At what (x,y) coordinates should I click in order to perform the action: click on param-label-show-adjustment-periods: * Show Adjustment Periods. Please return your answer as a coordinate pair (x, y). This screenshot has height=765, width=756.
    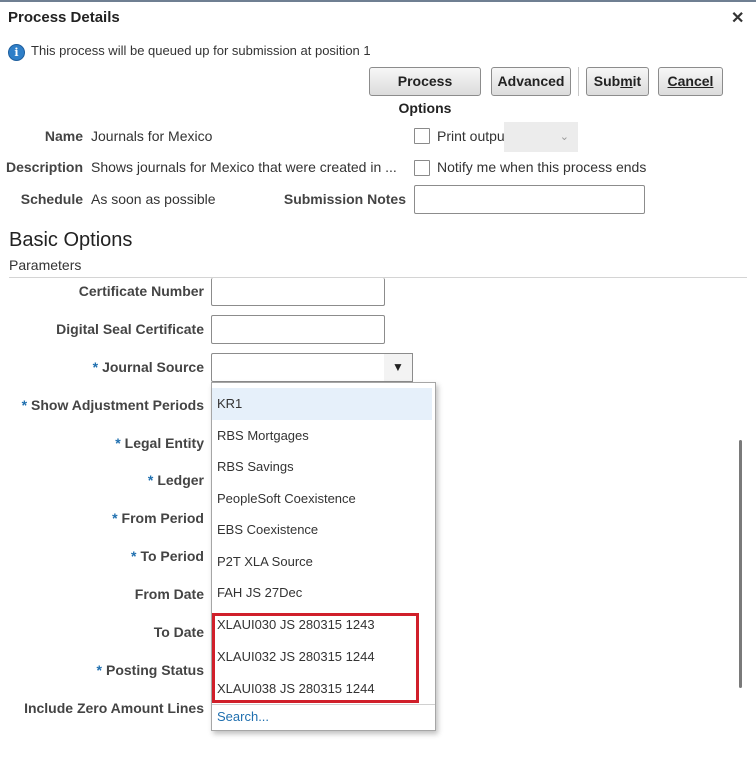
    Looking at the image, I should click on (112, 405).